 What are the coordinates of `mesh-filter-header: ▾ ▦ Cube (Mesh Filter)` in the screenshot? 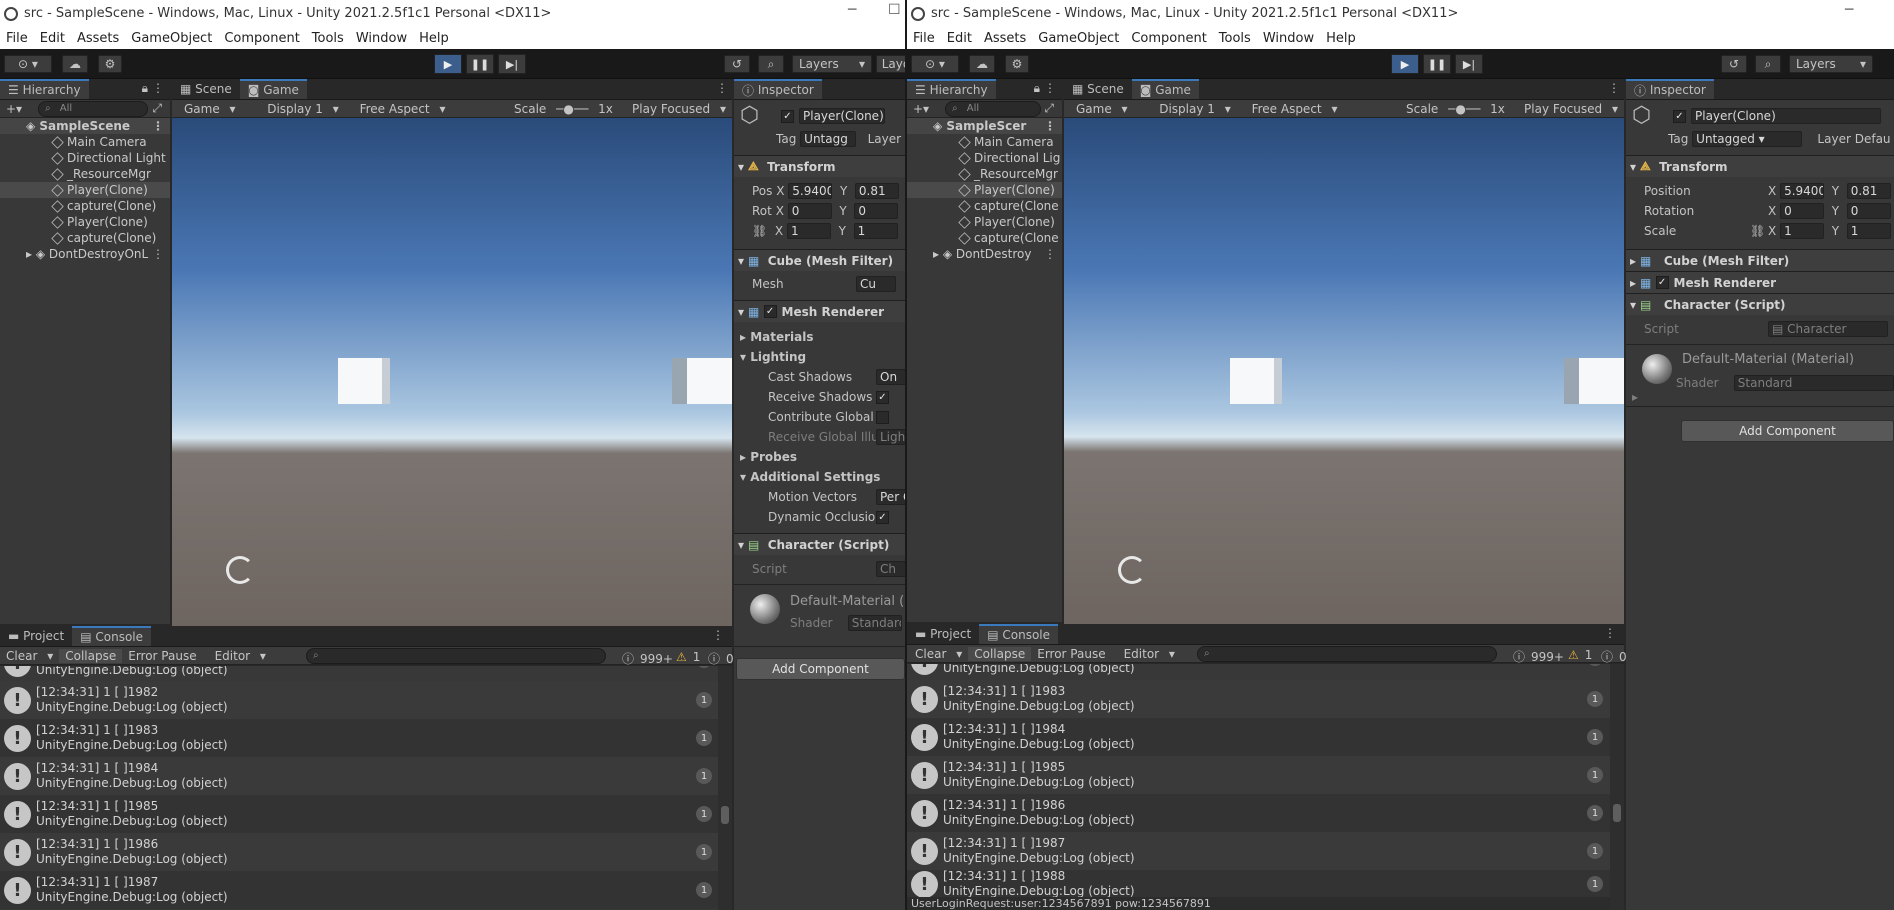 It's located at (819, 260).